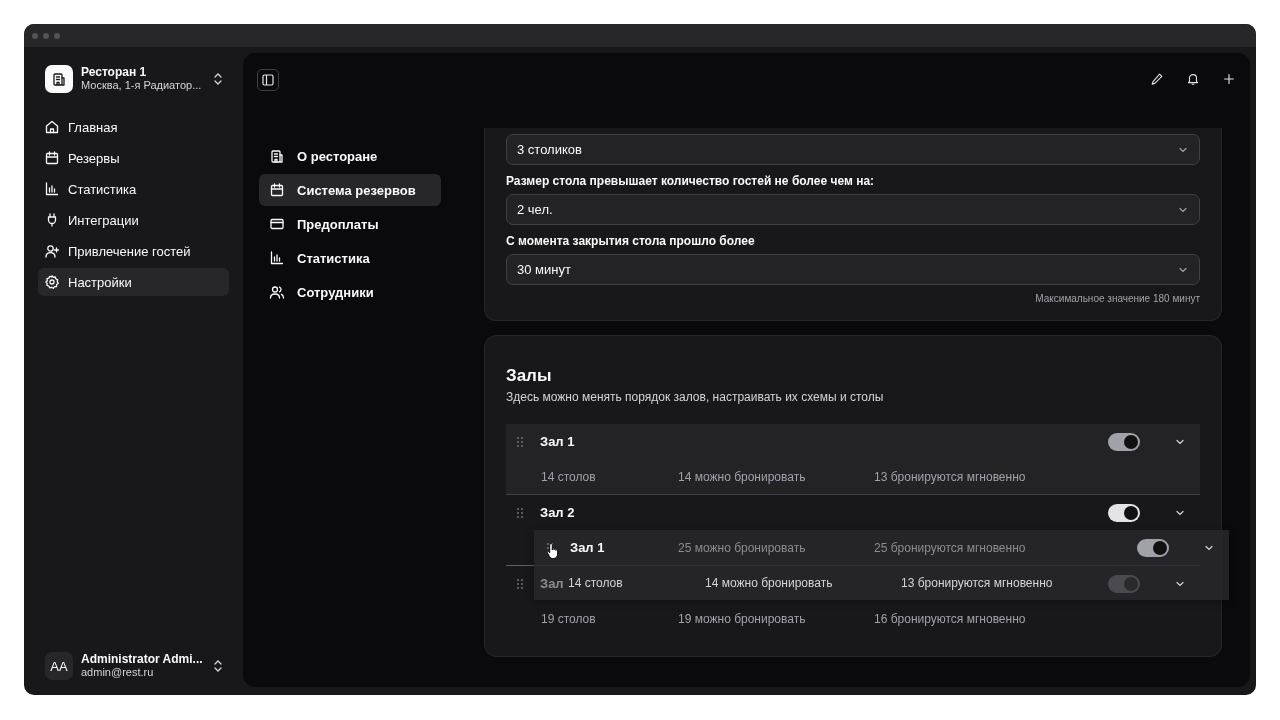 The height and width of the screenshot is (720, 1280). I want to click on hall-stat: 25 бронируются мгновенно, so click(950, 547).